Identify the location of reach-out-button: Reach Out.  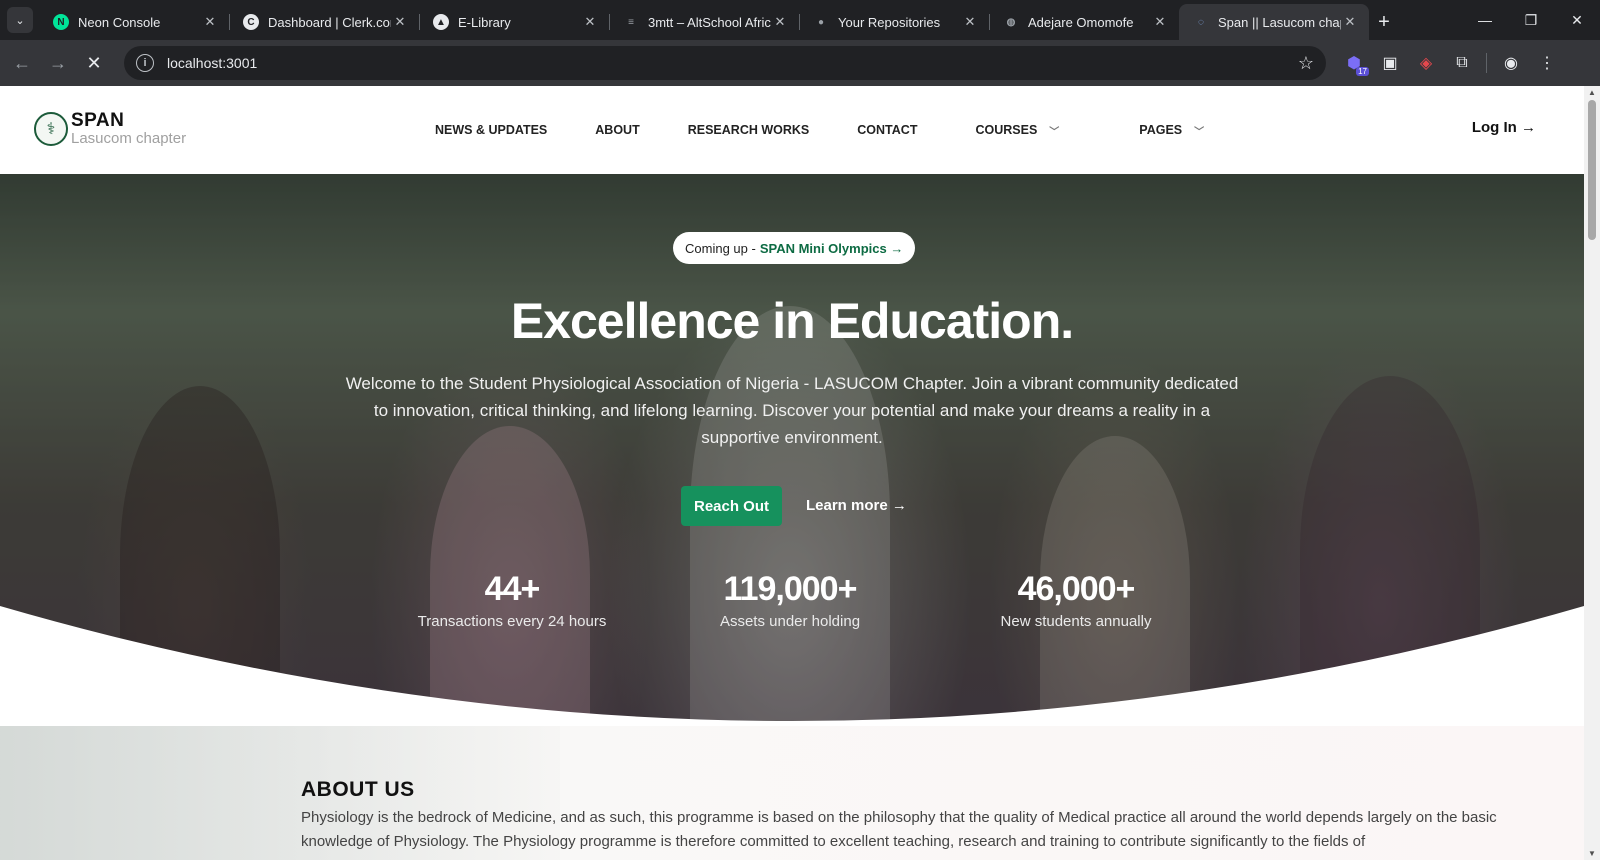
(731, 506).